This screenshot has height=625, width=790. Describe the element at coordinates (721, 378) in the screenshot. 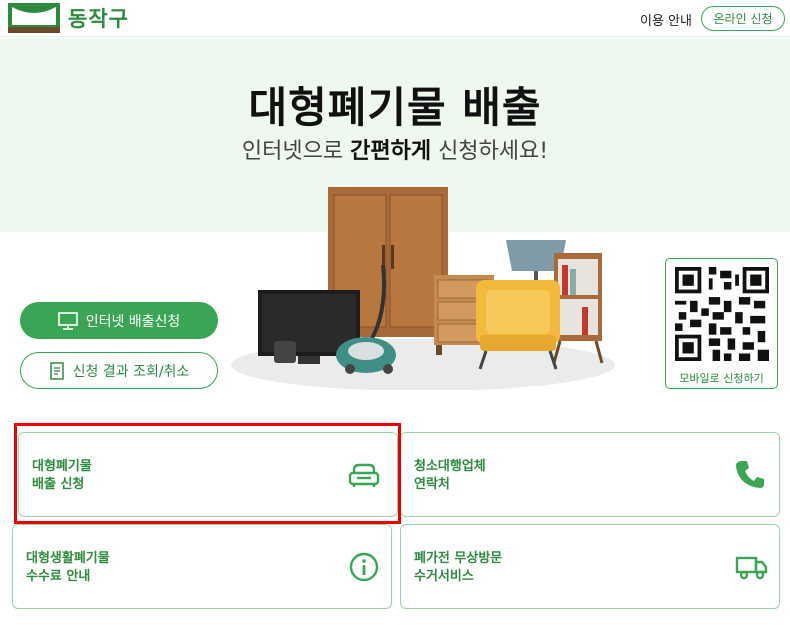

I see `qr-label: 모바일로 신청하기` at that location.